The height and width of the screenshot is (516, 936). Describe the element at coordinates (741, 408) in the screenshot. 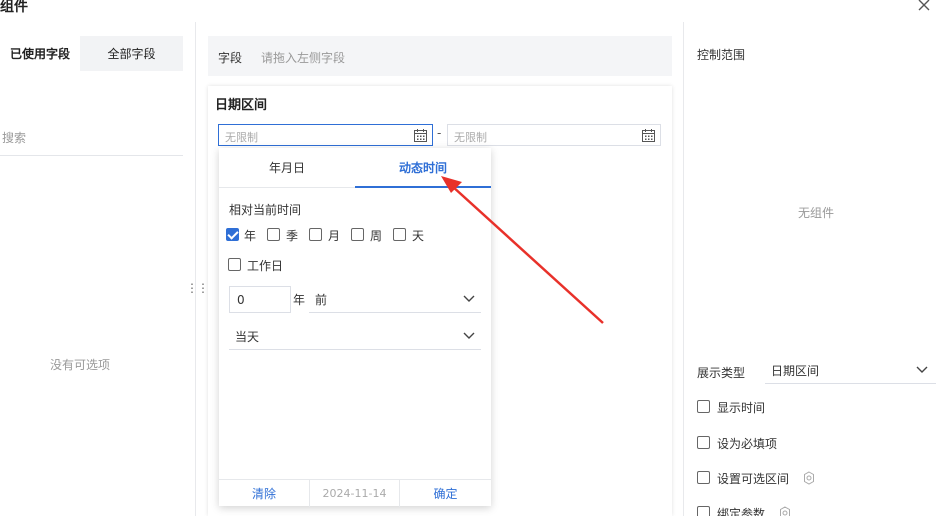

I see `show-time-label: 显示时间` at that location.